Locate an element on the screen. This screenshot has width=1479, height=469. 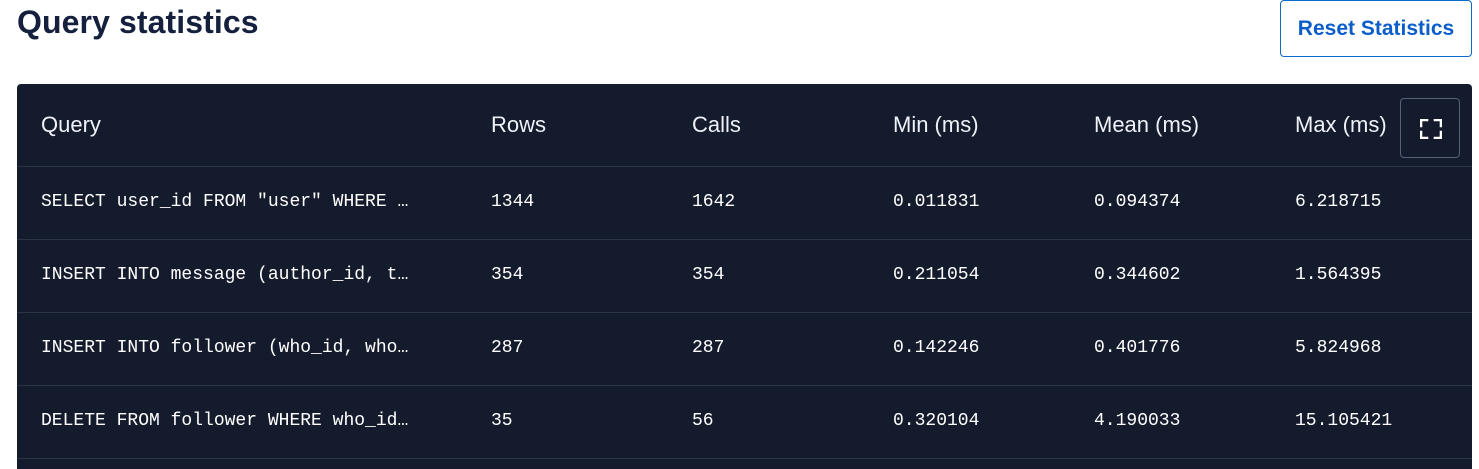
calls-cell: 354 is located at coordinates (708, 275).